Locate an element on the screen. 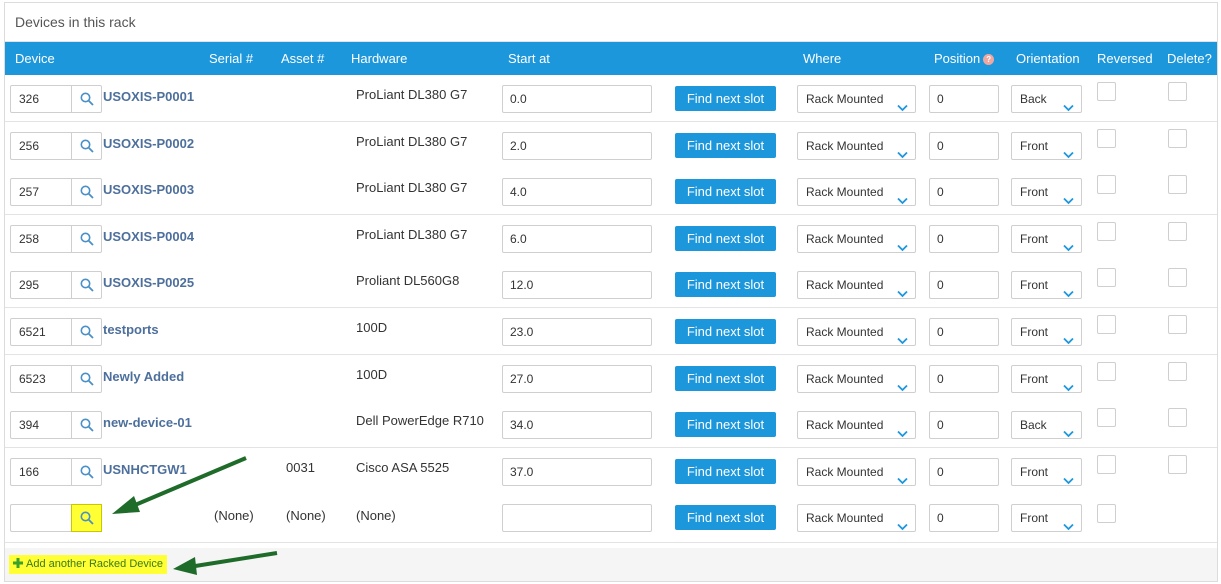 Image resolution: width=1221 pixels, height=584 pixels. start-at-input: 27.0 is located at coordinates (577, 379).